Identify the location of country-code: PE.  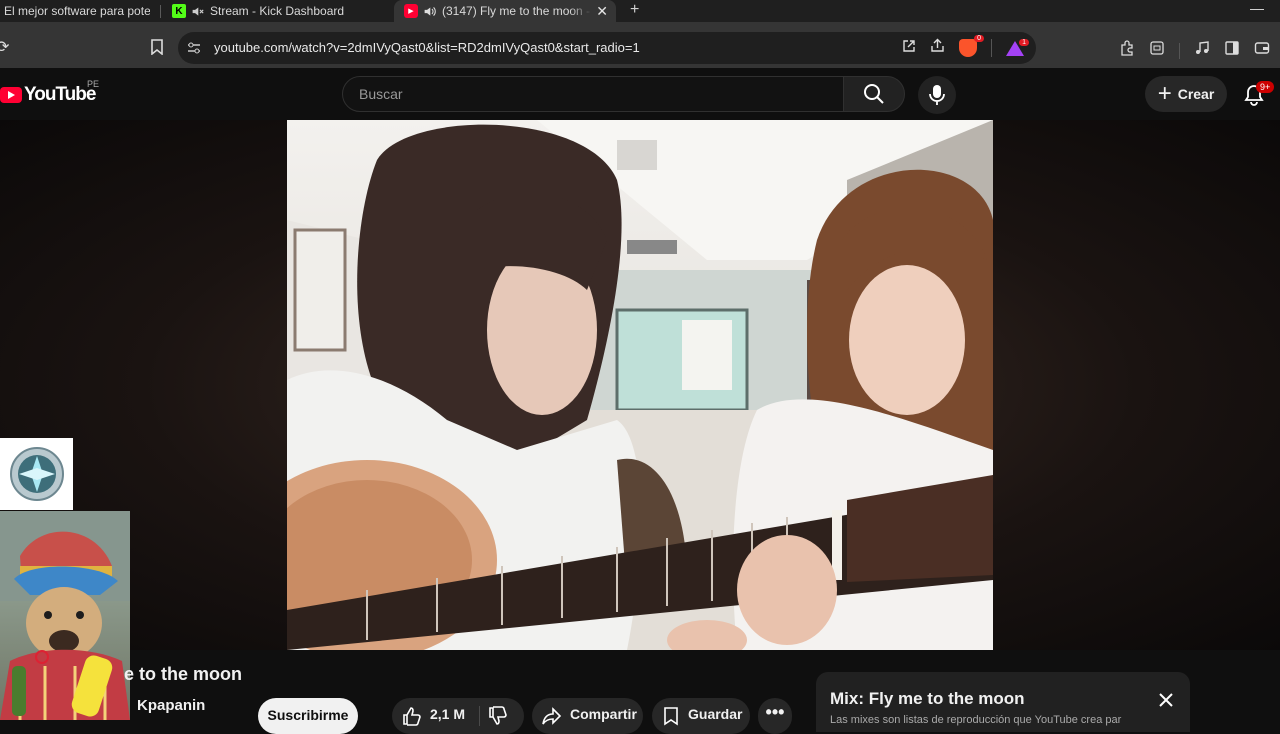
(93, 84).